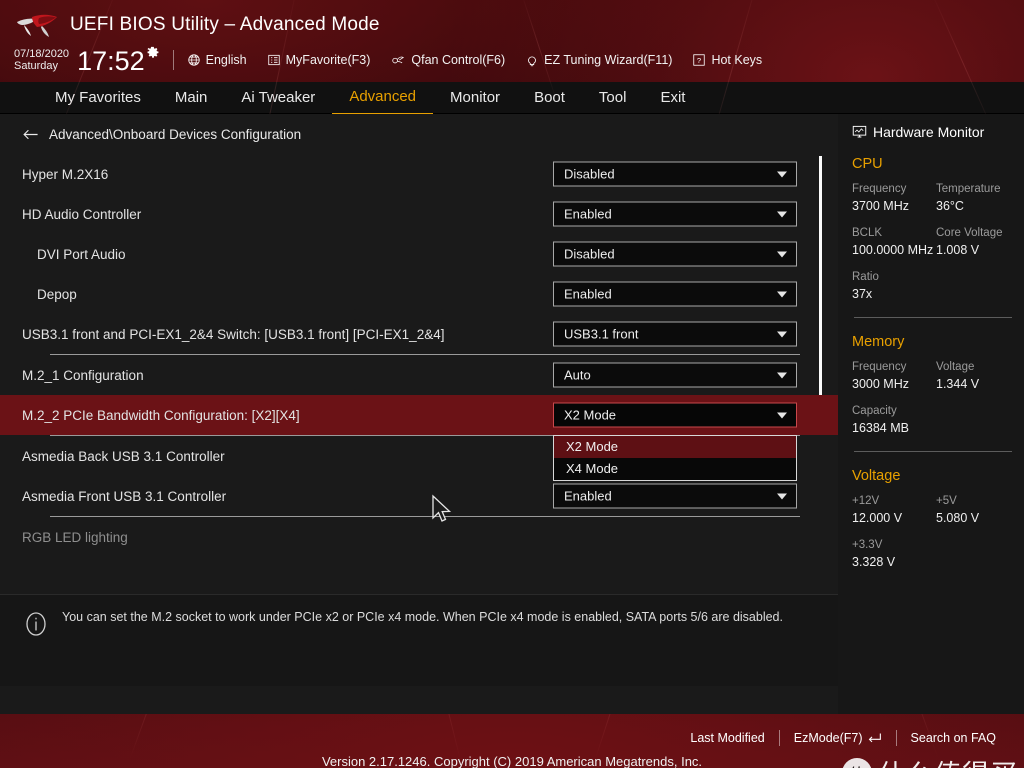 Image resolution: width=1024 pixels, height=768 pixels. What do you see at coordinates (601, 334) in the screenshot?
I see `setting-value: USB3.1 front` at bounding box center [601, 334].